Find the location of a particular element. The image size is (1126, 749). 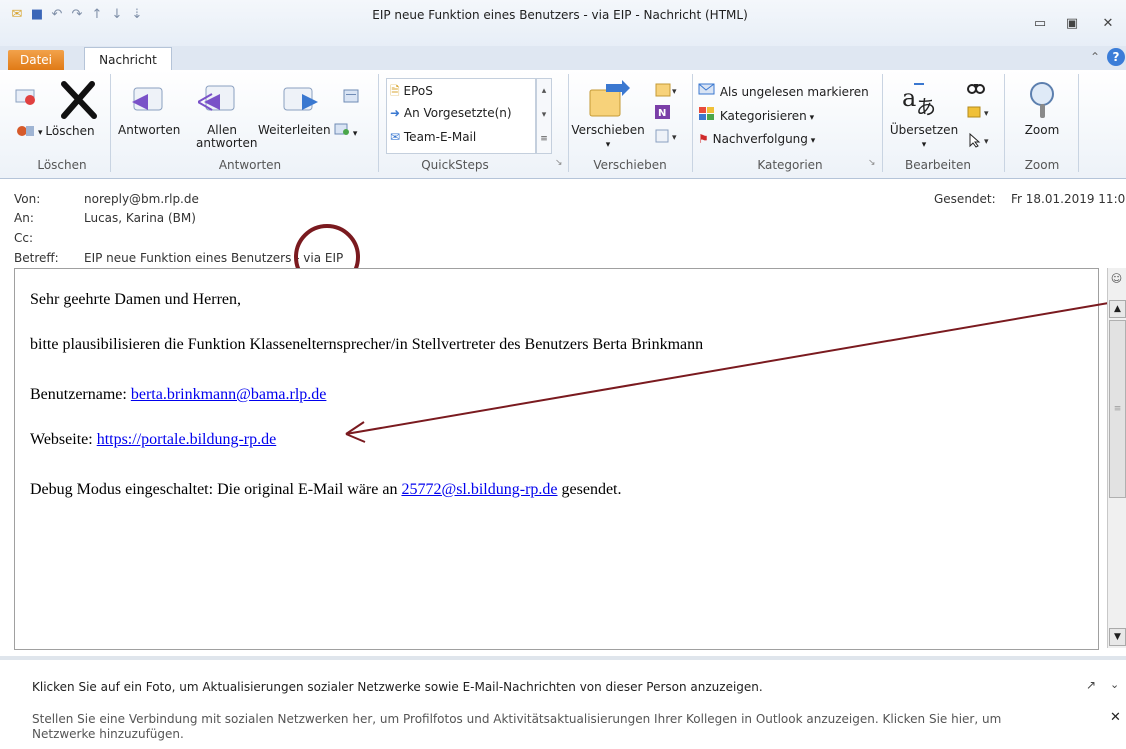

save-icon: ■ is located at coordinates (37, 15).